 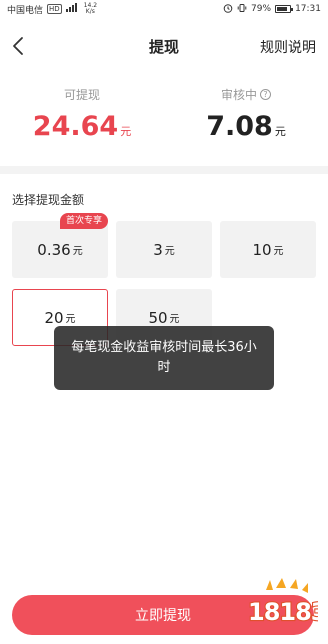 What do you see at coordinates (75, 126) in the screenshot?
I see `available-value: 24.64` at bounding box center [75, 126].